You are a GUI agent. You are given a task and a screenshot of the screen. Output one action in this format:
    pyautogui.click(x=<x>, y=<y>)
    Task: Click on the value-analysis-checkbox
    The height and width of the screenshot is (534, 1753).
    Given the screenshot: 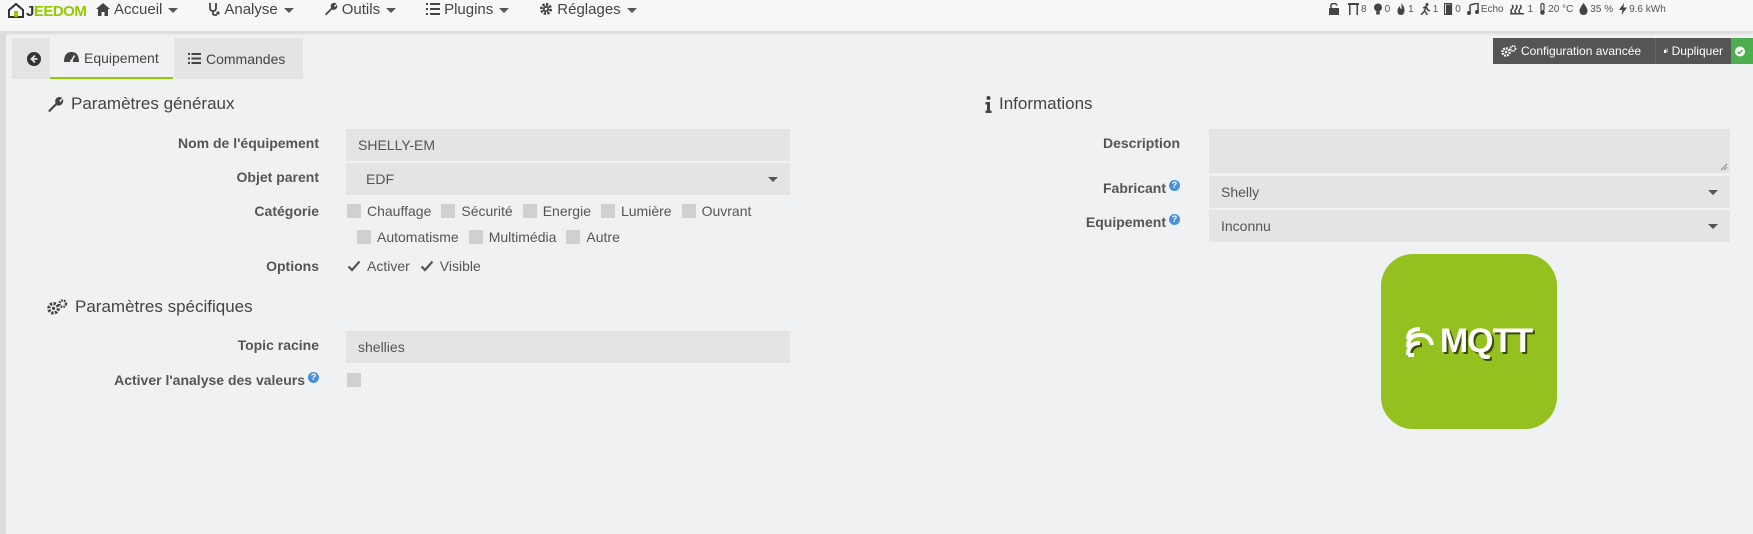 What is the action you would take?
    pyautogui.click(x=354, y=380)
    